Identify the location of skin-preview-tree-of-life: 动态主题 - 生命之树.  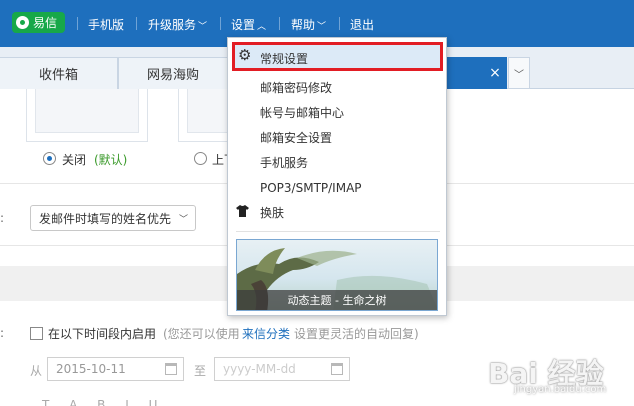
(337, 275).